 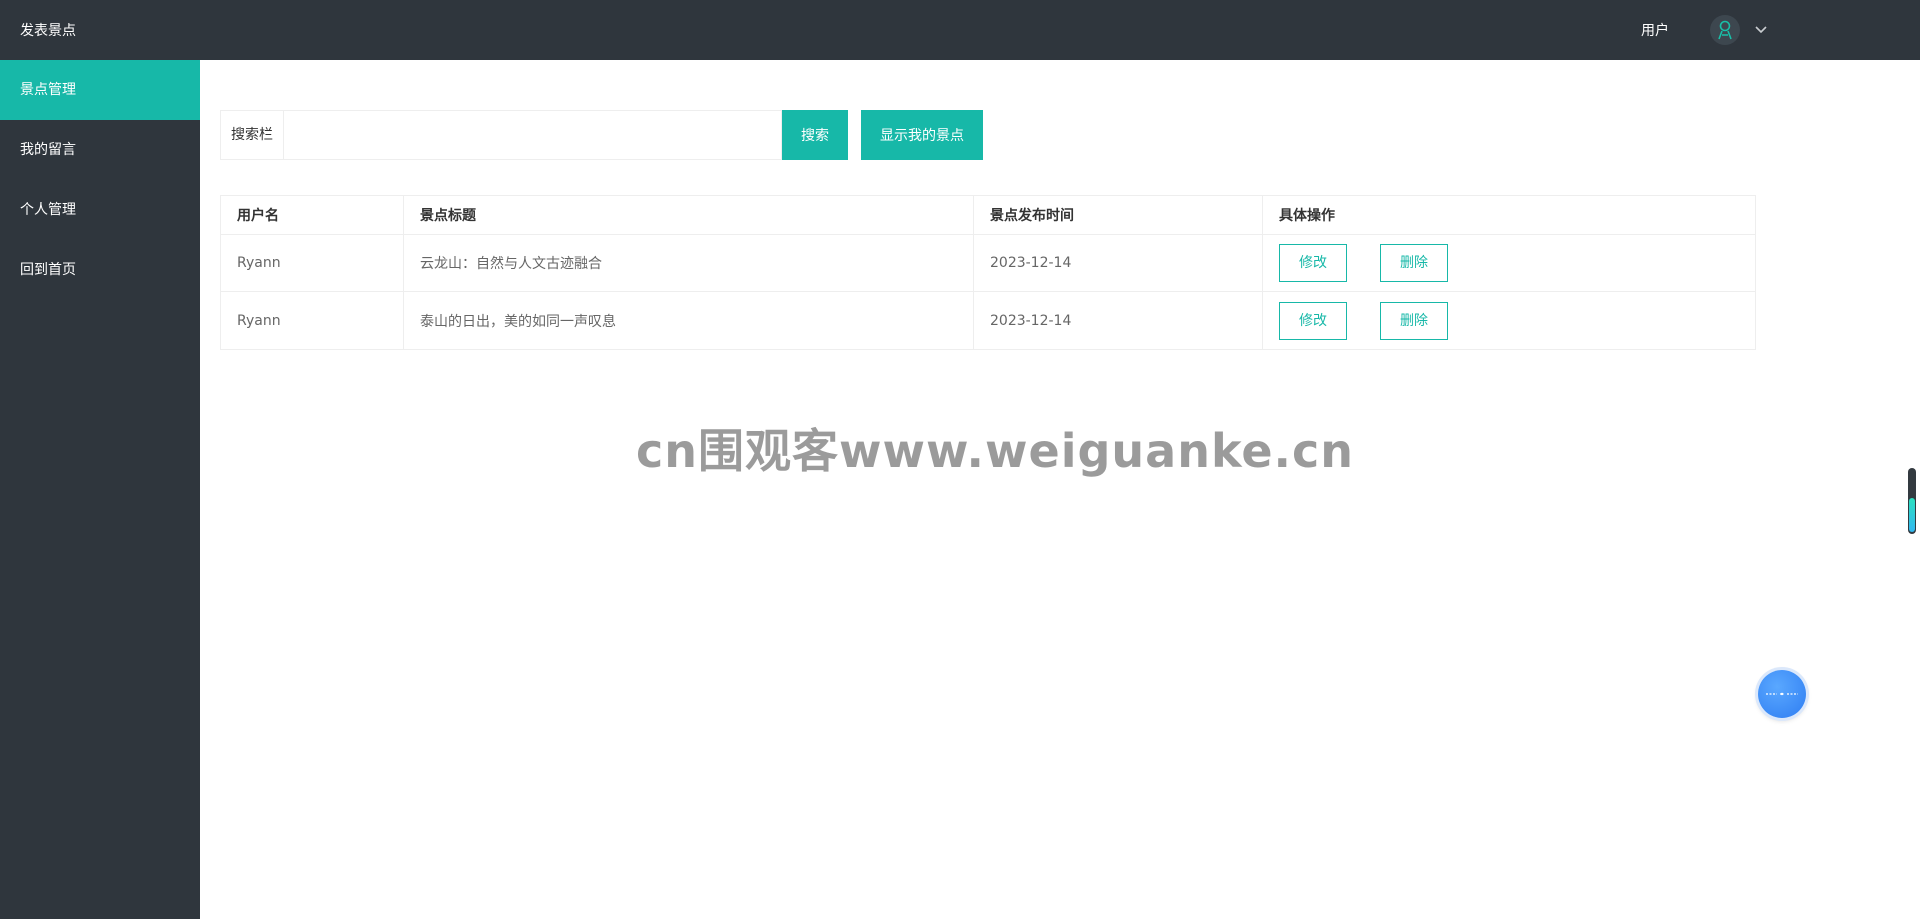 I want to click on search-bar: 搜索栏, so click(x=501, y=135).